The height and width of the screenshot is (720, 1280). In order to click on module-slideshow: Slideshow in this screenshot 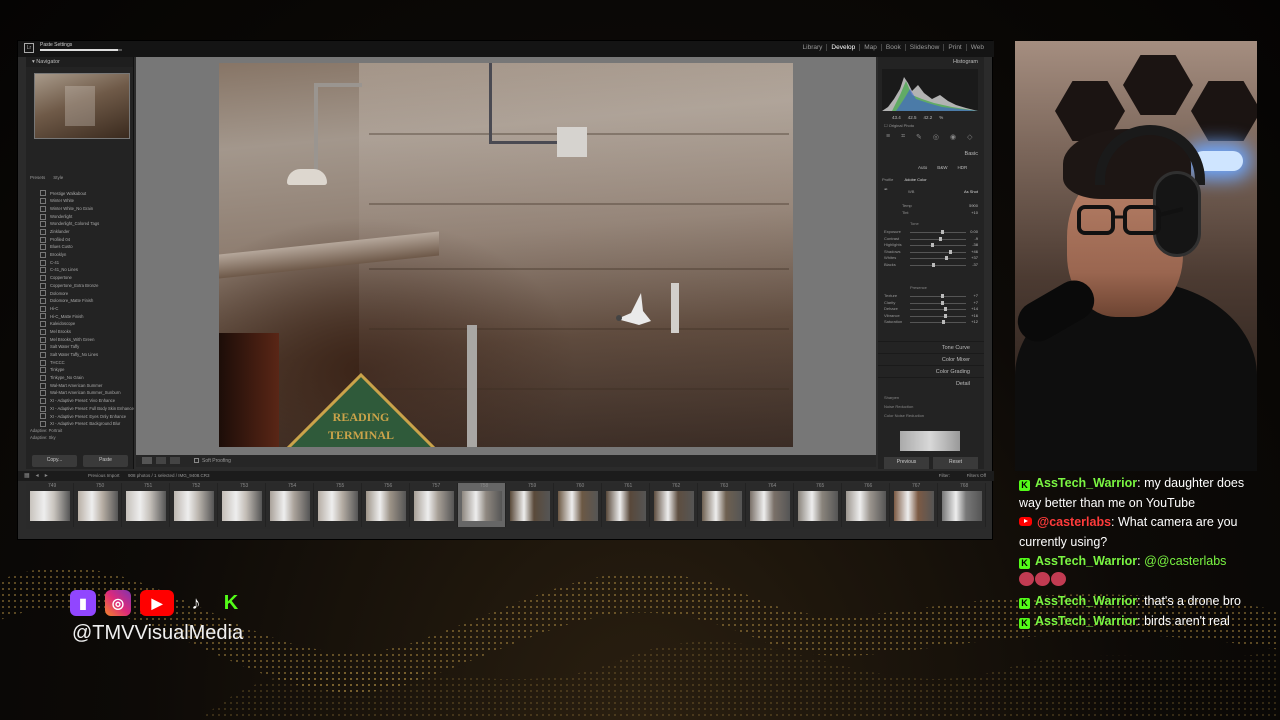, I will do `click(924, 47)`.